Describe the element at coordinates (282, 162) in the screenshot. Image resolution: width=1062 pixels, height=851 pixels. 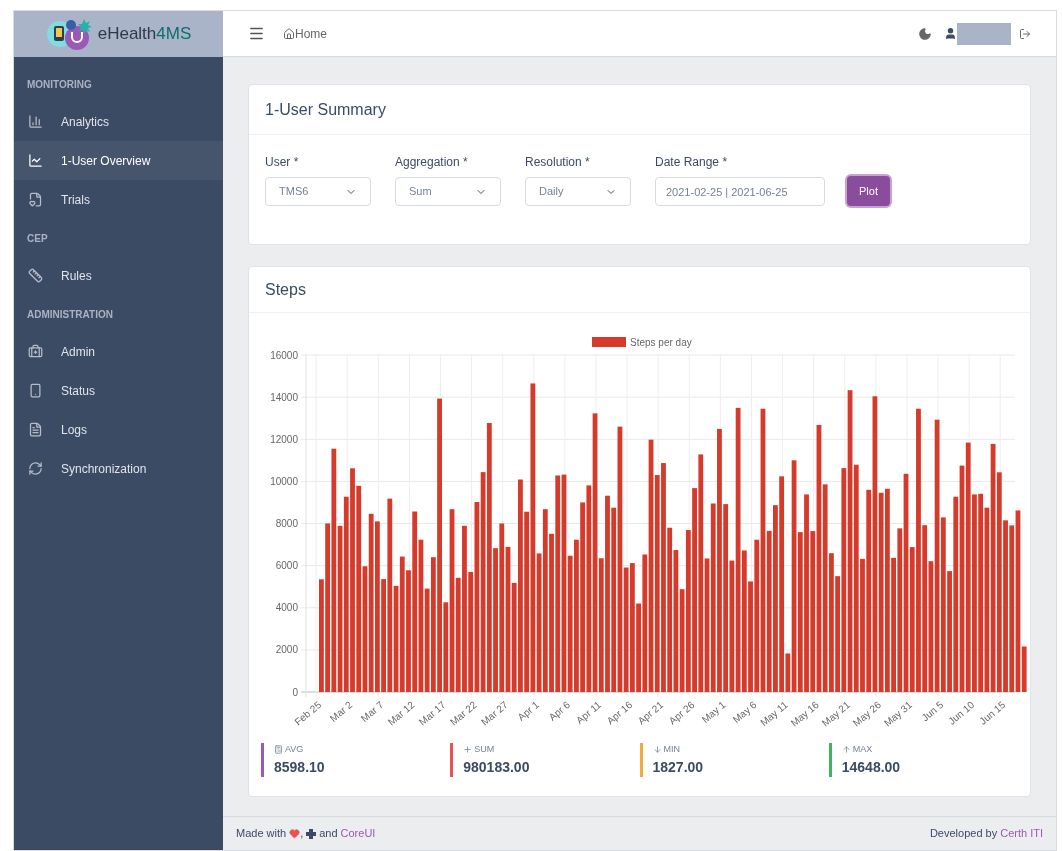
I see `field-label: User *` at that location.